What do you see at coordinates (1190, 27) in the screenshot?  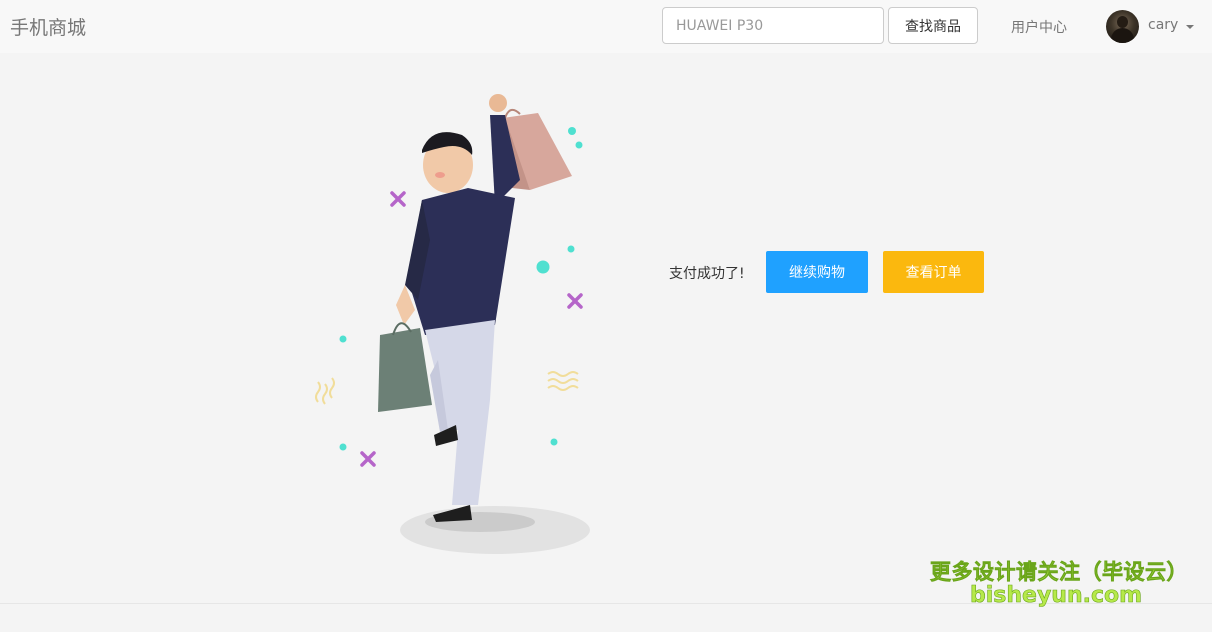 I see `chevron-down-icon` at bounding box center [1190, 27].